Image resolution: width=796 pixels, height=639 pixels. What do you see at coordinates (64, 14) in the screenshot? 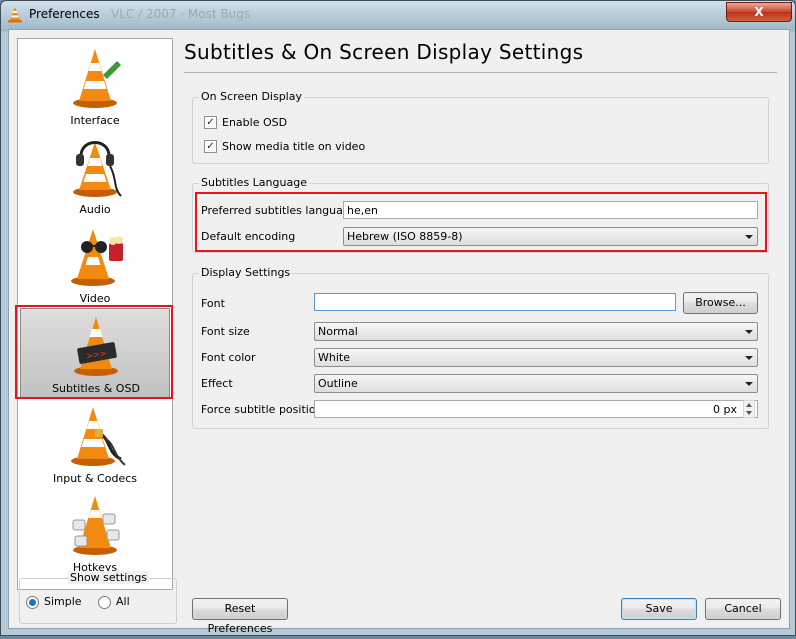
I see `window-title: Preferences` at bounding box center [64, 14].